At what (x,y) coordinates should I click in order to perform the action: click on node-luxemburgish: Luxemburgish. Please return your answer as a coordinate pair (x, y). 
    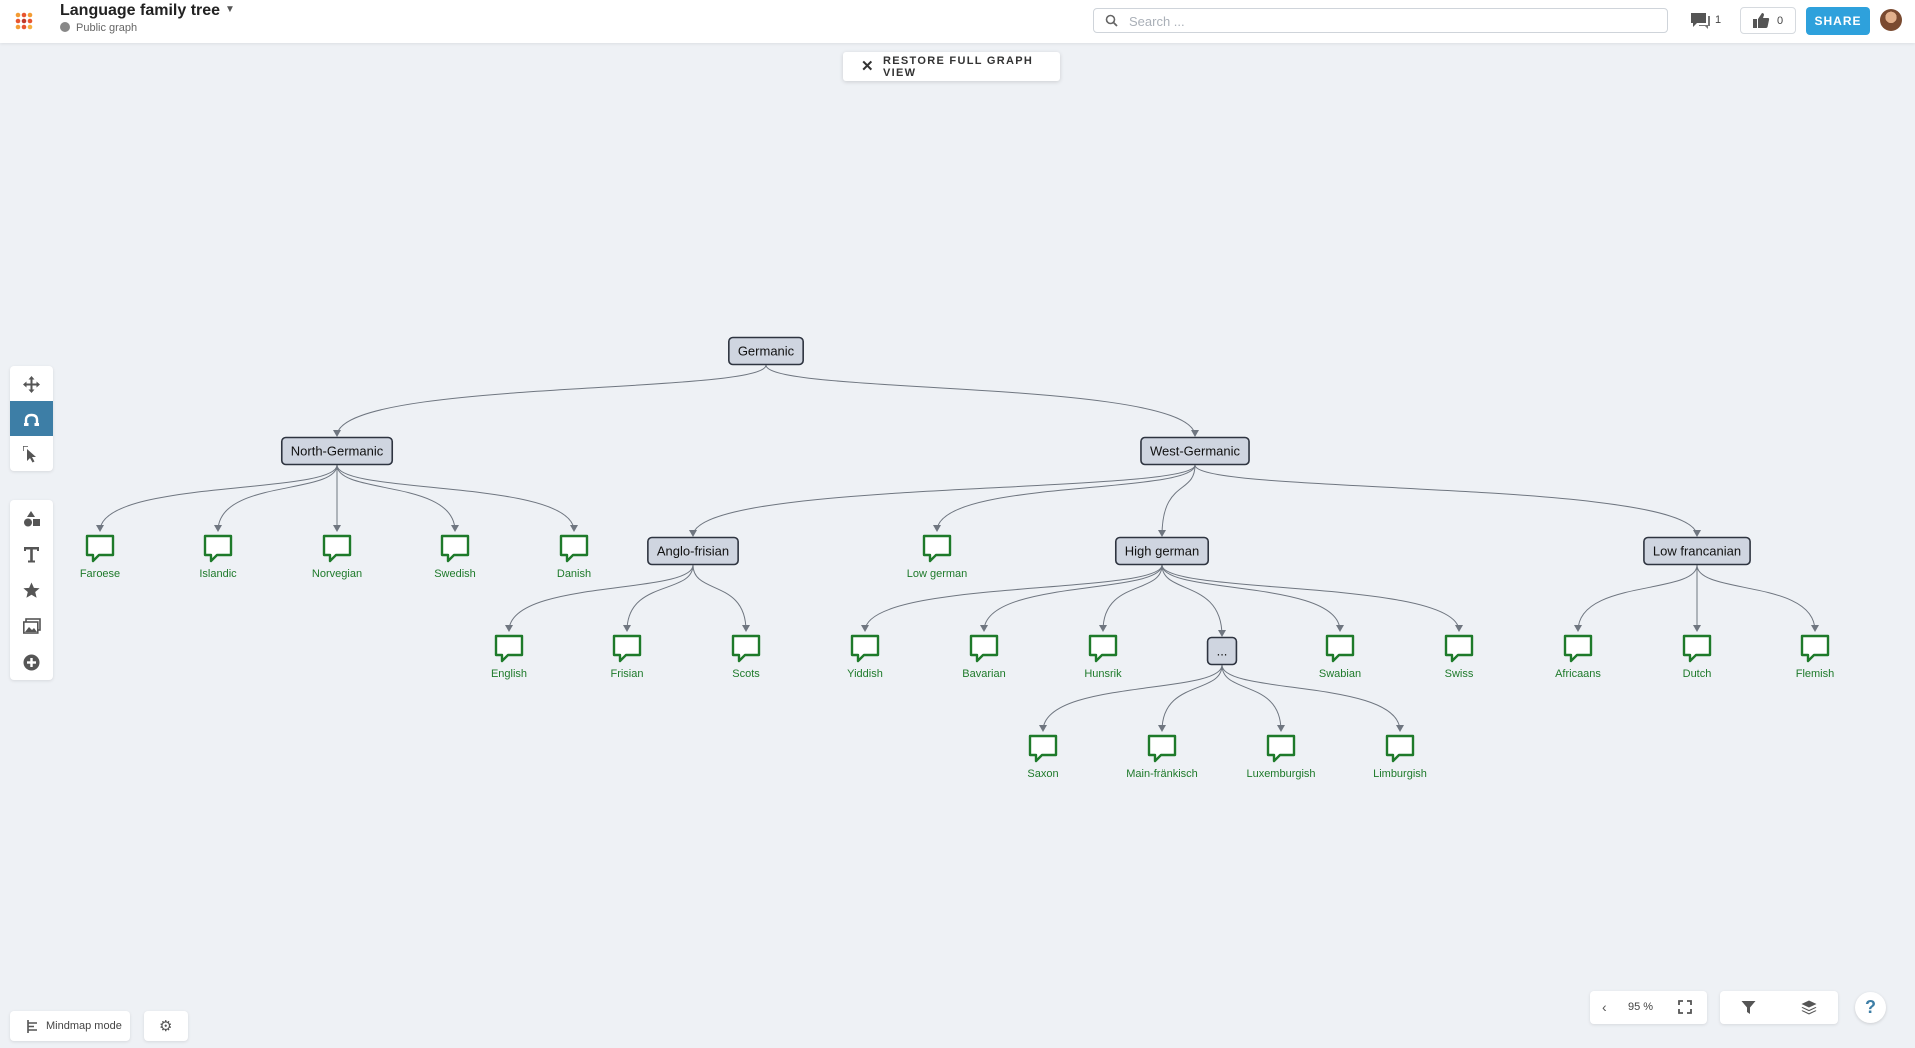
    Looking at the image, I should click on (1281, 757).